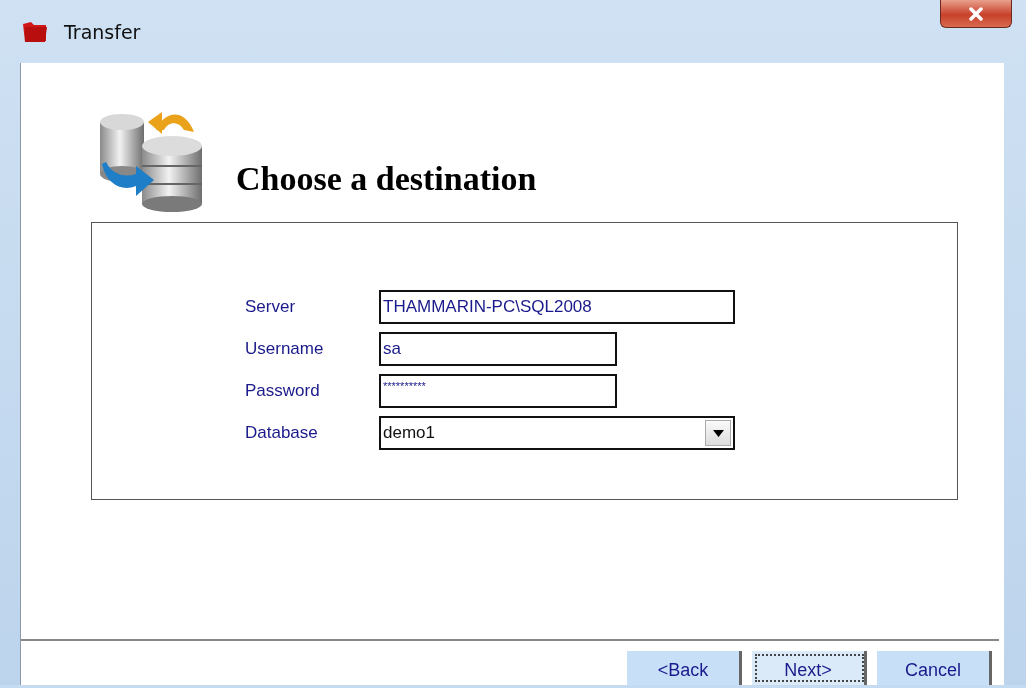 This screenshot has height=688, width=1026. Describe the element at coordinates (386, 179) in the screenshot. I see `page-heading: Choose a destination` at that location.